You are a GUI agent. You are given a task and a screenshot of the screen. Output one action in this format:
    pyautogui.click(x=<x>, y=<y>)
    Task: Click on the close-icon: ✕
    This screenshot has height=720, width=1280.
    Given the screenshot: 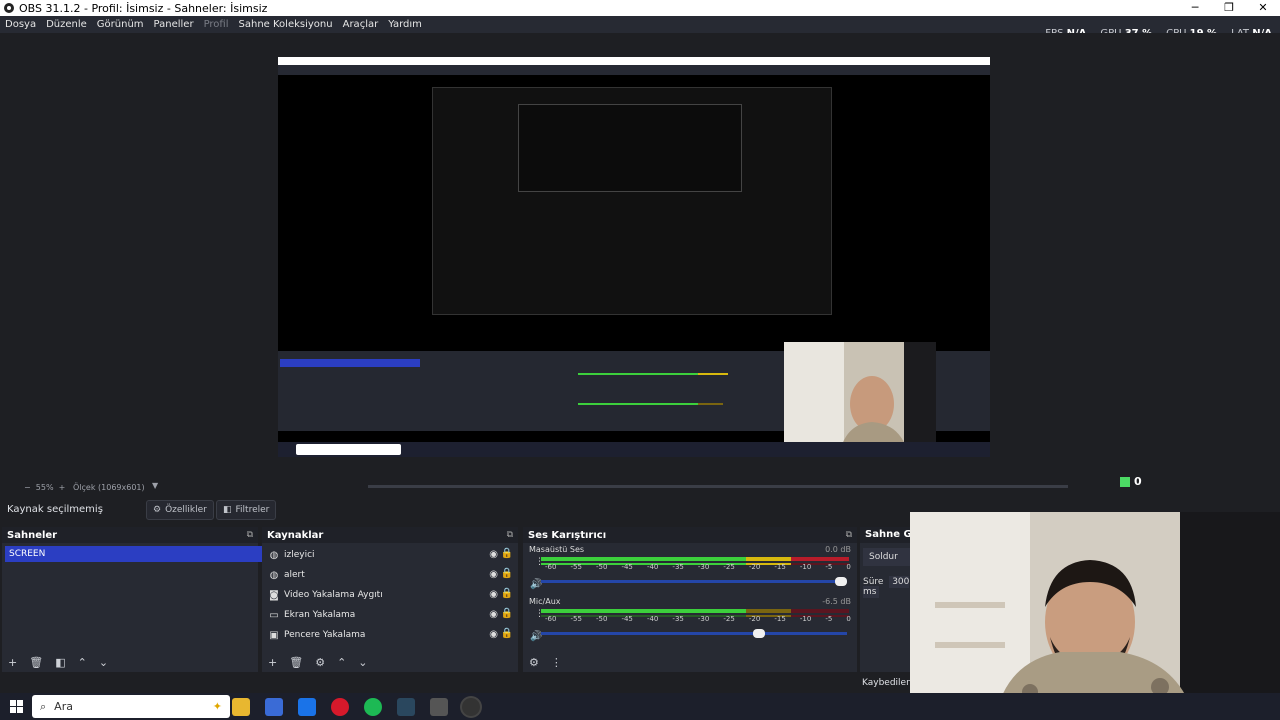 What is the action you would take?
    pyautogui.click(x=1263, y=8)
    